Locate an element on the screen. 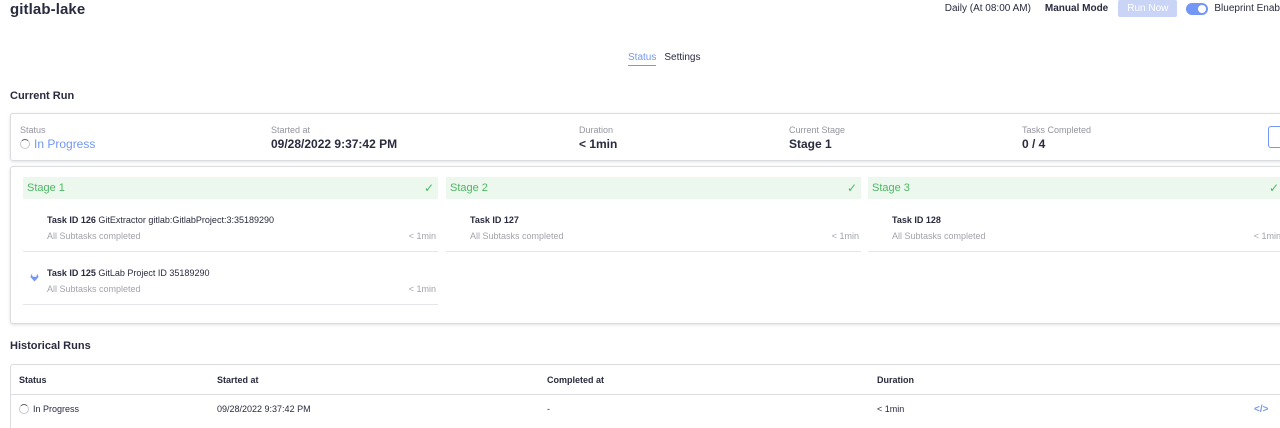 The height and width of the screenshot is (428, 1280). current-run-heading: Current Run is located at coordinates (42, 96).